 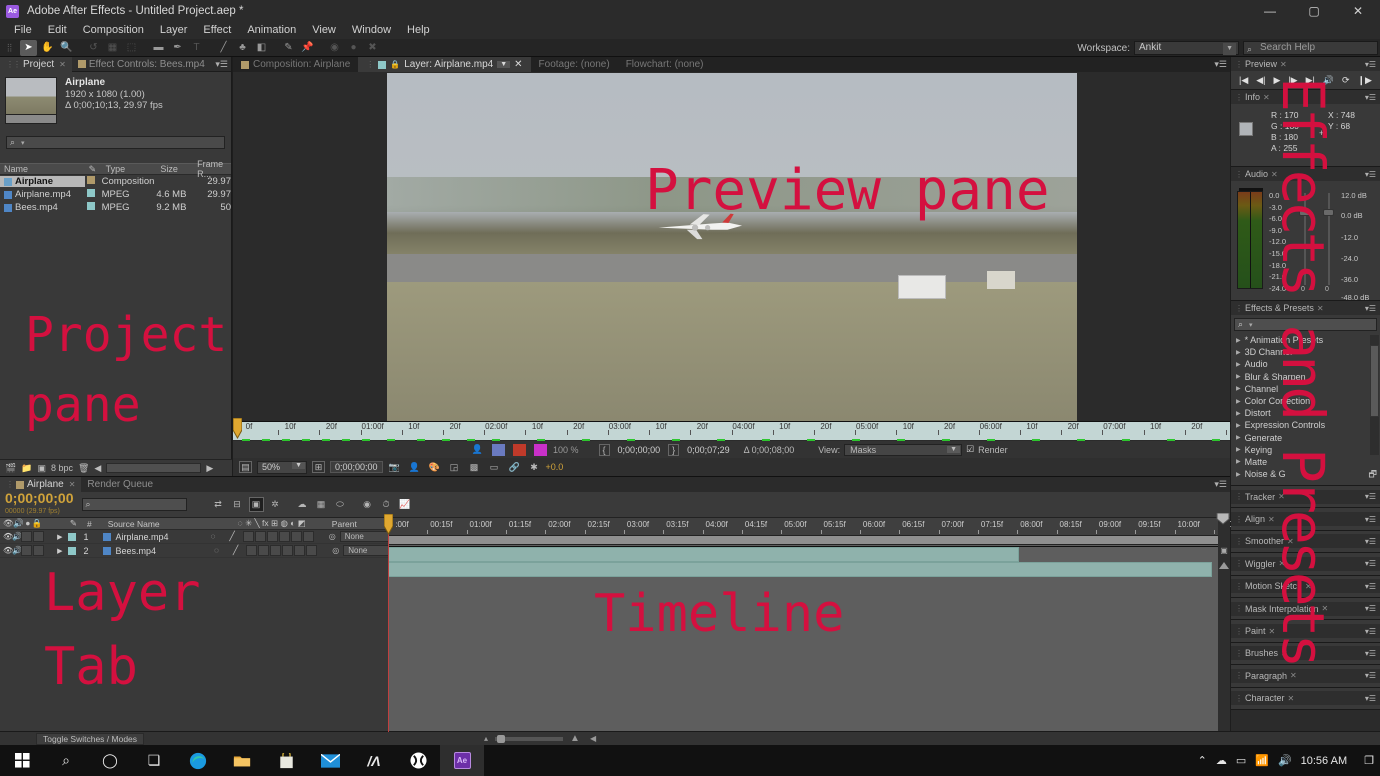 I want to click on collapsed-panel-smoother: ⋮ Smoother ✕ ▾☰, so click(x=1305, y=542).